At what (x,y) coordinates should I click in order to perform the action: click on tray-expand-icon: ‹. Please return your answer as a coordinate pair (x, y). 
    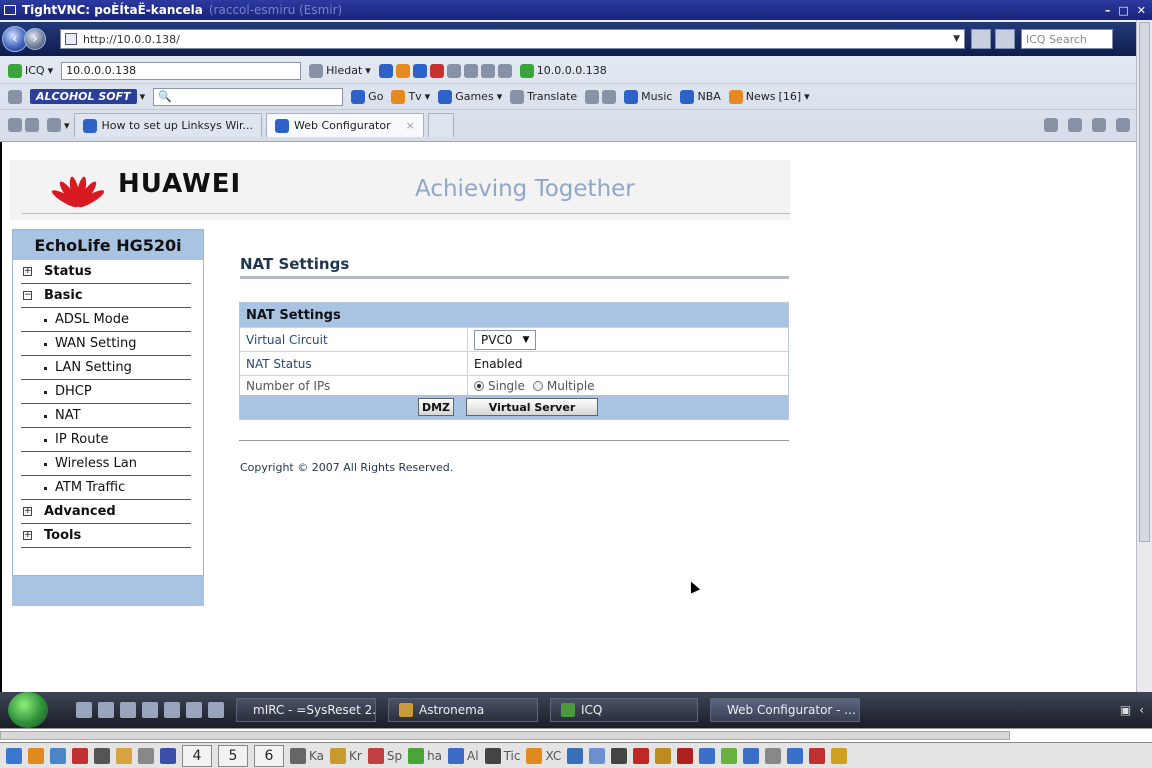
    Looking at the image, I should click on (1141, 710).